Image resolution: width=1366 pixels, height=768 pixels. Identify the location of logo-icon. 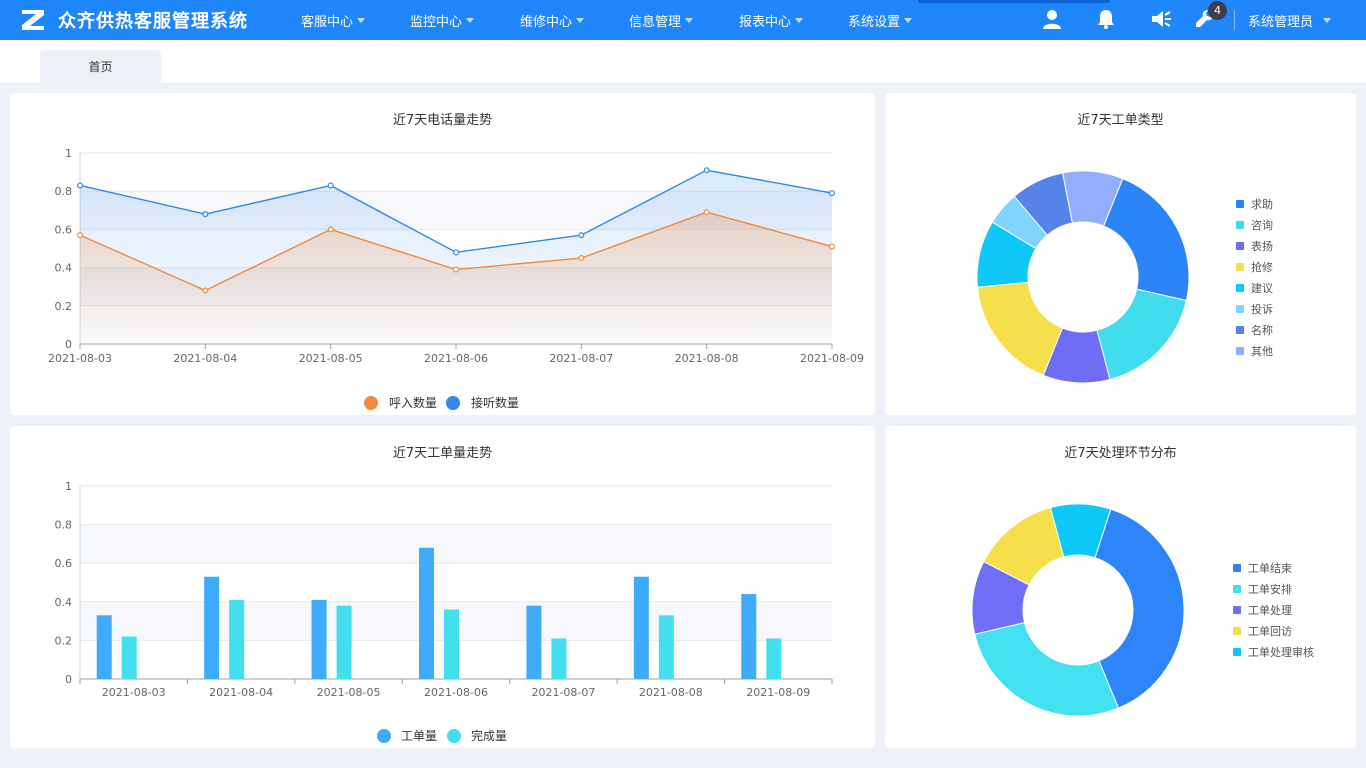
(33, 20).